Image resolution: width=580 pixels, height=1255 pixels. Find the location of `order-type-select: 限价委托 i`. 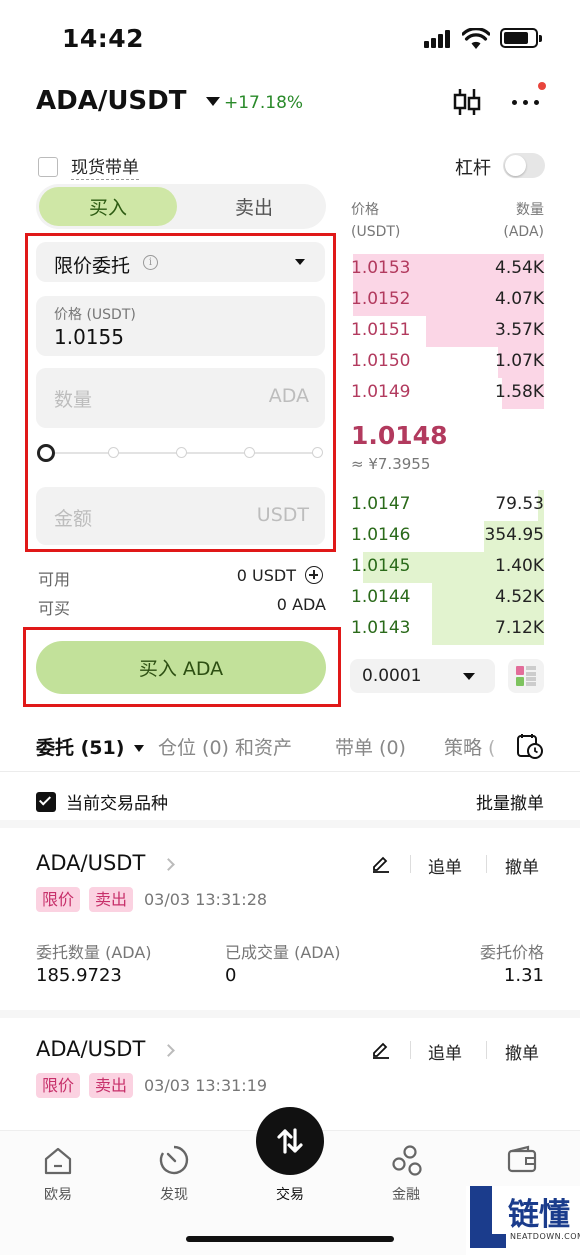

order-type-select: 限价委托 i is located at coordinates (180, 262).